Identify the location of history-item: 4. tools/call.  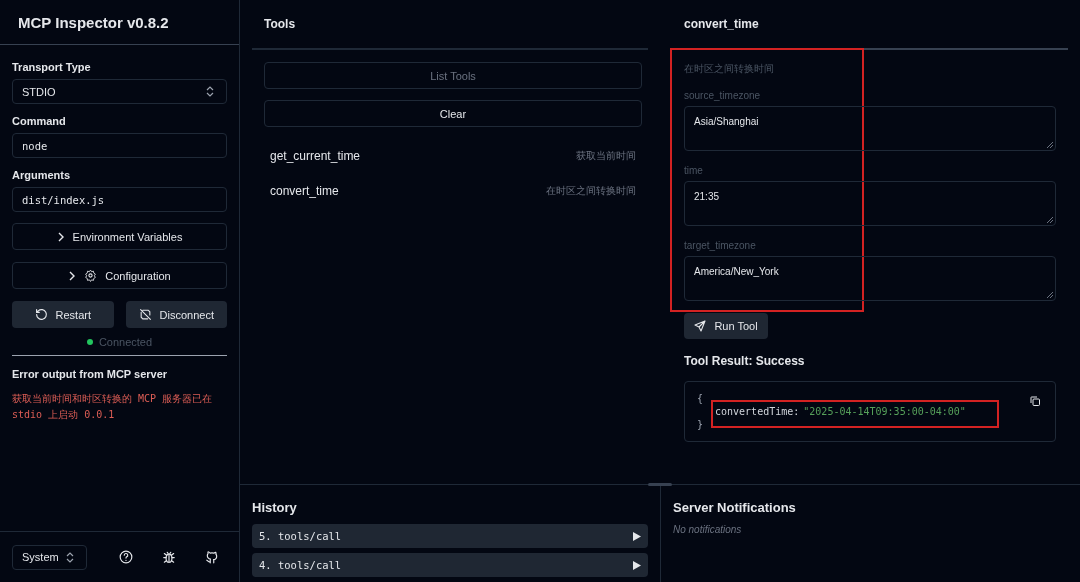
(450, 565).